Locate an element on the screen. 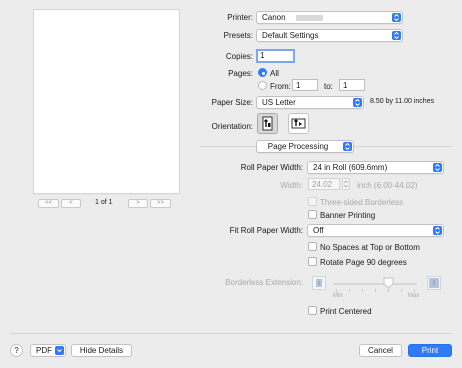 This screenshot has width=462, height=368. print-centered-label: Print Centered is located at coordinates (346, 311).